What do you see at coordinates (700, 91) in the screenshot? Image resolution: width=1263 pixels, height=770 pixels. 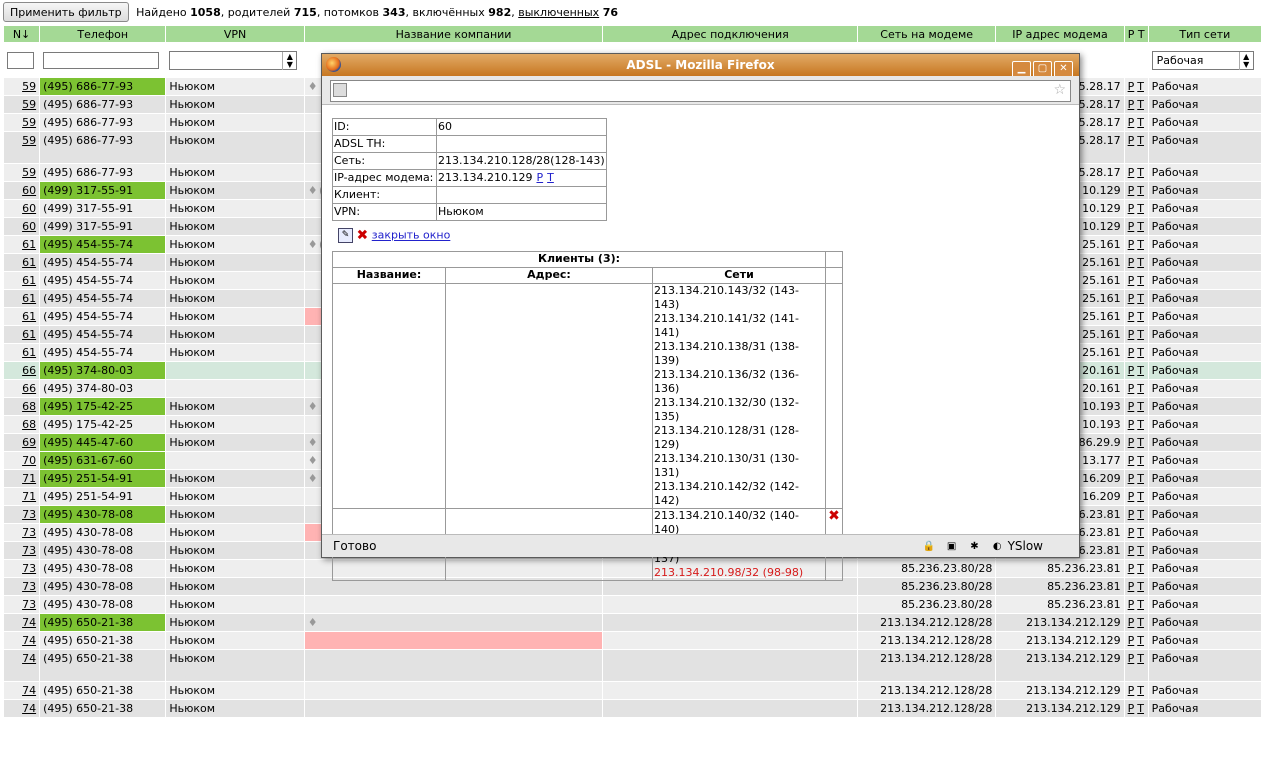 I see `url-field: ☆` at bounding box center [700, 91].